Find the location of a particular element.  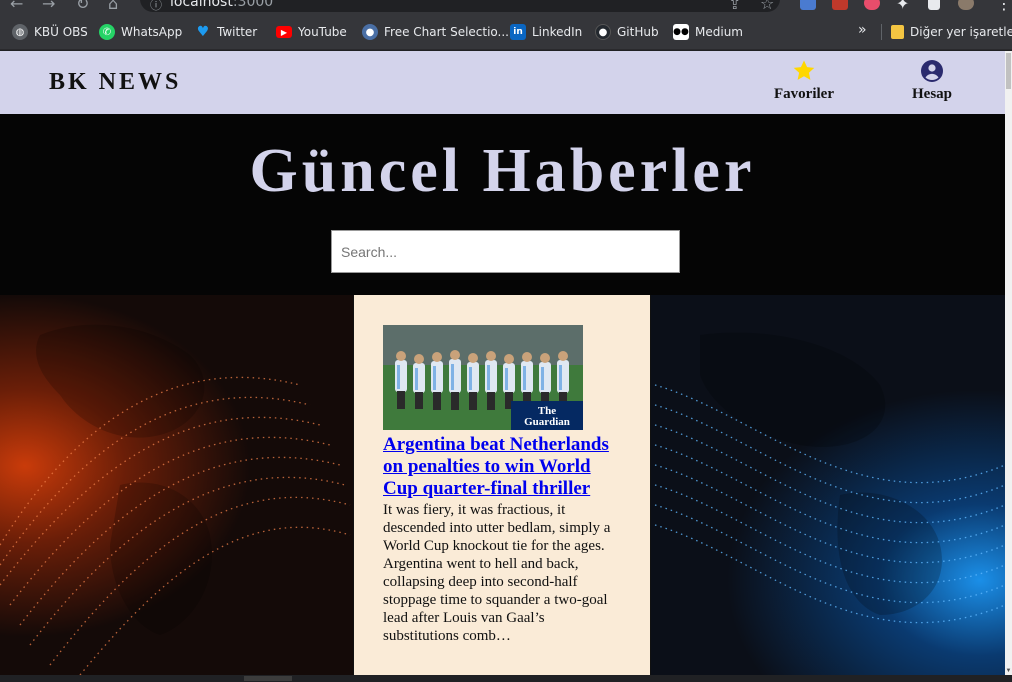

account-label: Hesap is located at coordinates (932, 94).